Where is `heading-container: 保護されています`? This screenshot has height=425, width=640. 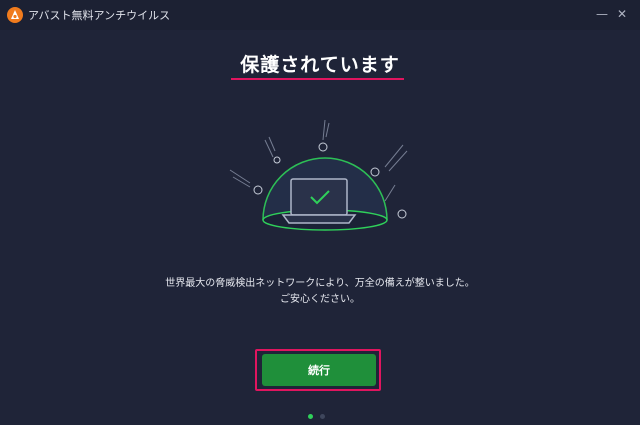
heading-container: 保護されています is located at coordinates (320, 65).